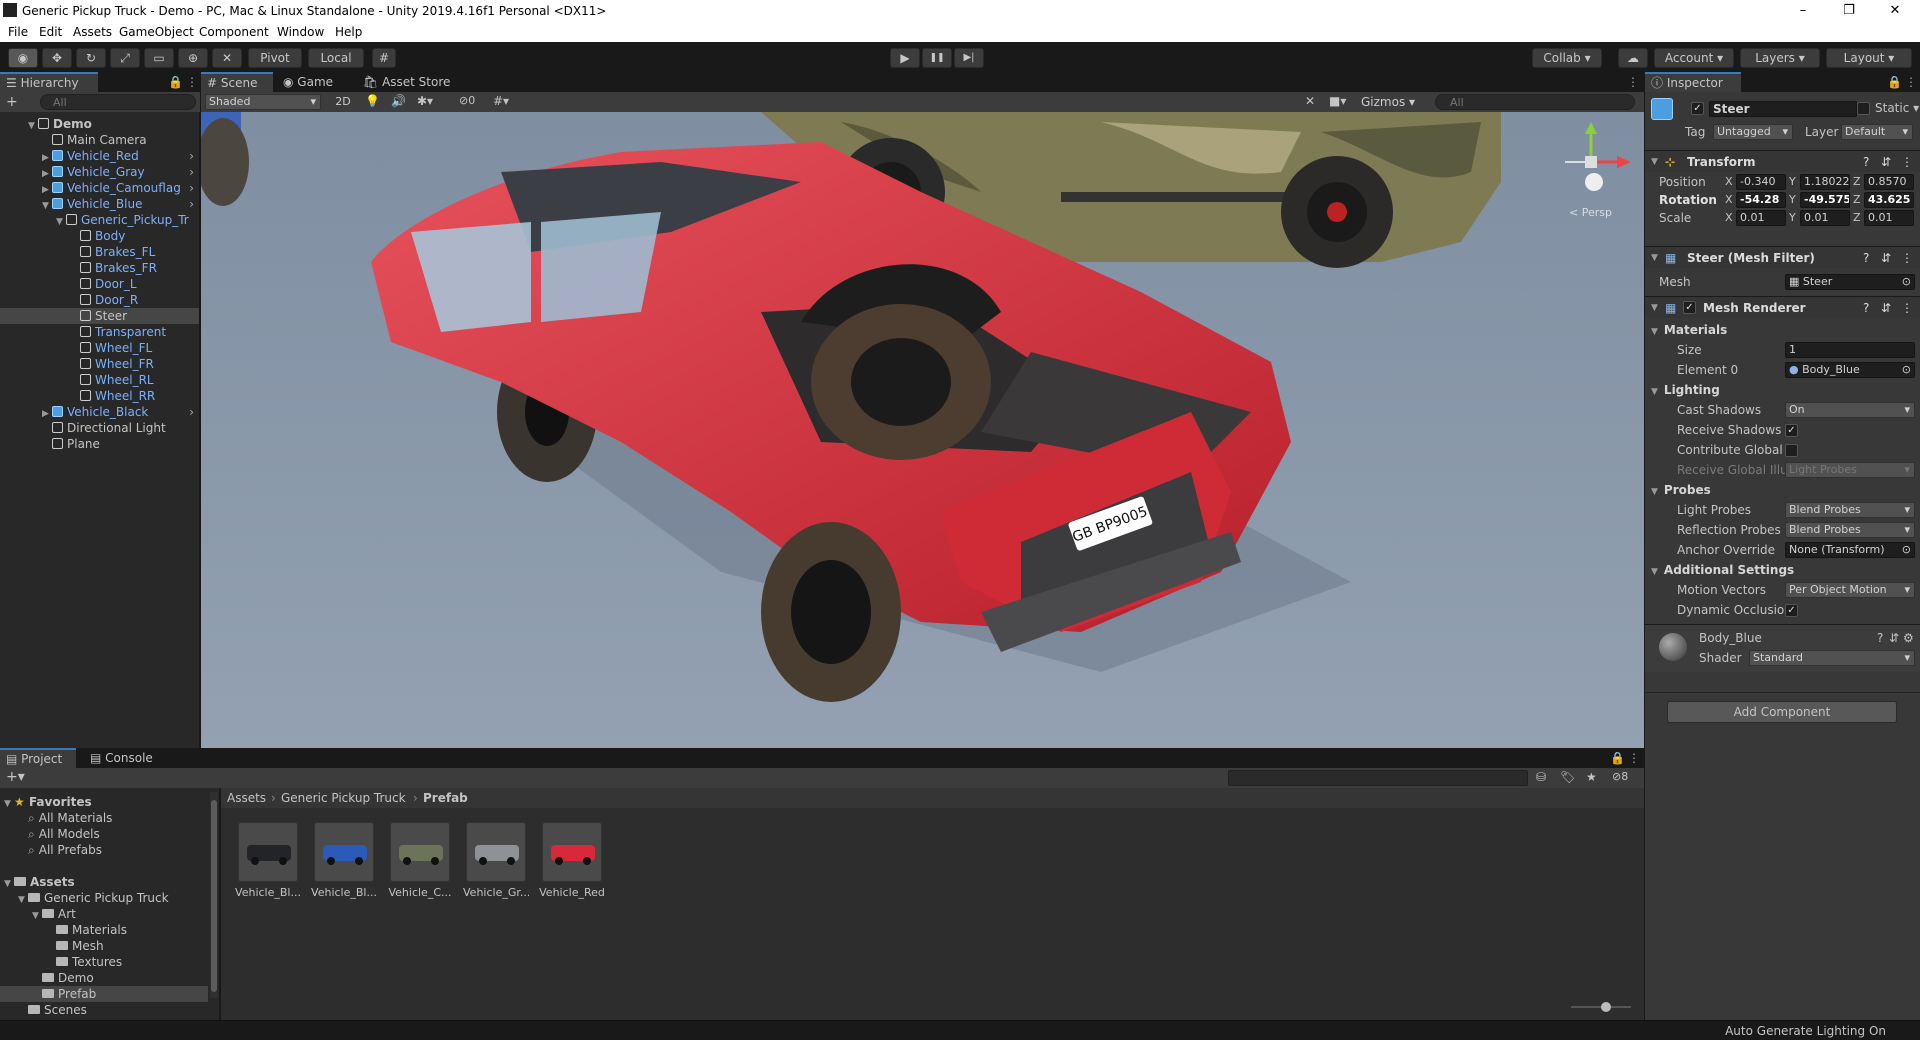  Describe the element at coordinates (99, 364) in the screenshot. I see `hierarchy-row: Wheel_FR` at that location.